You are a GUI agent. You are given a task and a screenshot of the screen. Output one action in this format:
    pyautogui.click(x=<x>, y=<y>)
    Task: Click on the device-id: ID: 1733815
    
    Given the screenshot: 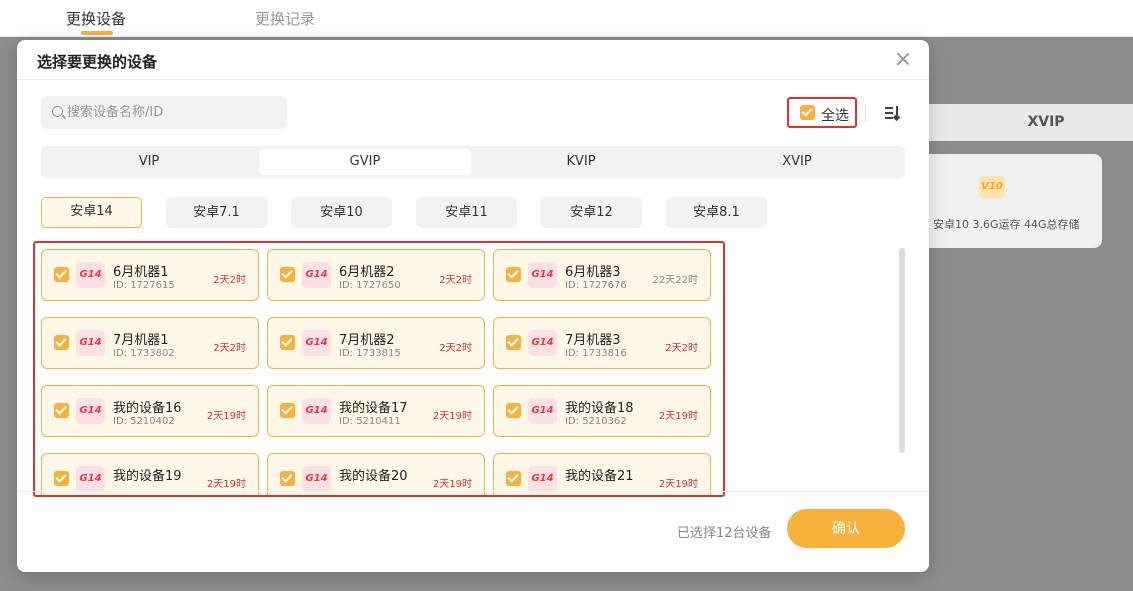 What is the action you would take?
    pyautogui.click(x=370, y=353)
    